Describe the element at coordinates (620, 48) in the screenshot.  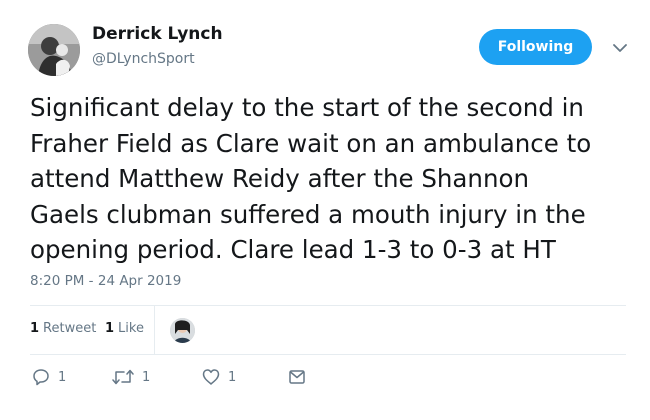
I see `chevron-down-icon` at that location.